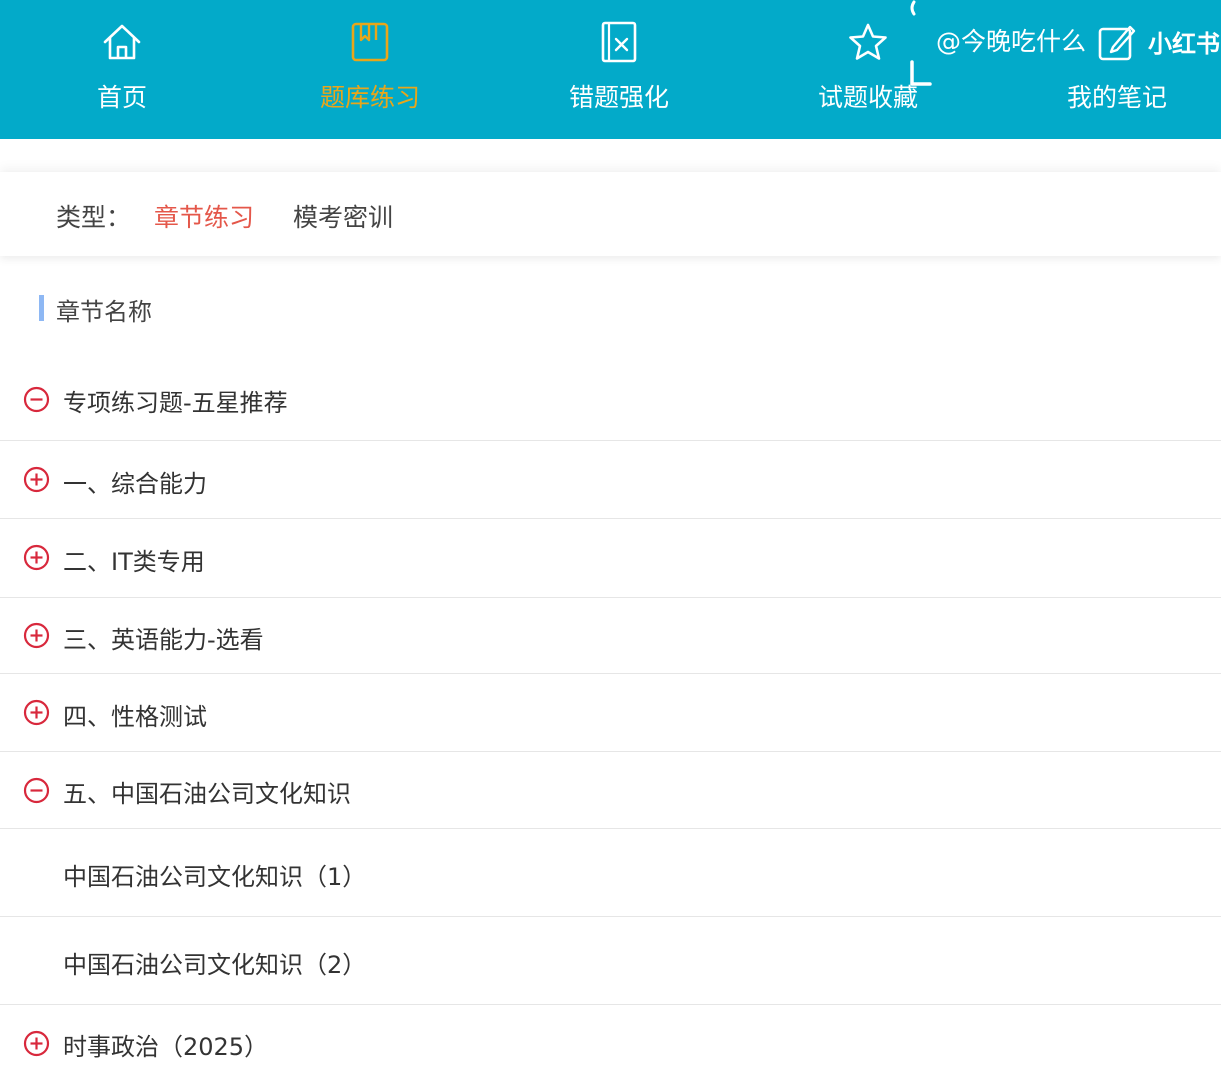  What do you see at coordinates (1108, 69) in the screenshot?
I see `nav-item-notes: 我的笔记` at bounding box center [1108, 69].